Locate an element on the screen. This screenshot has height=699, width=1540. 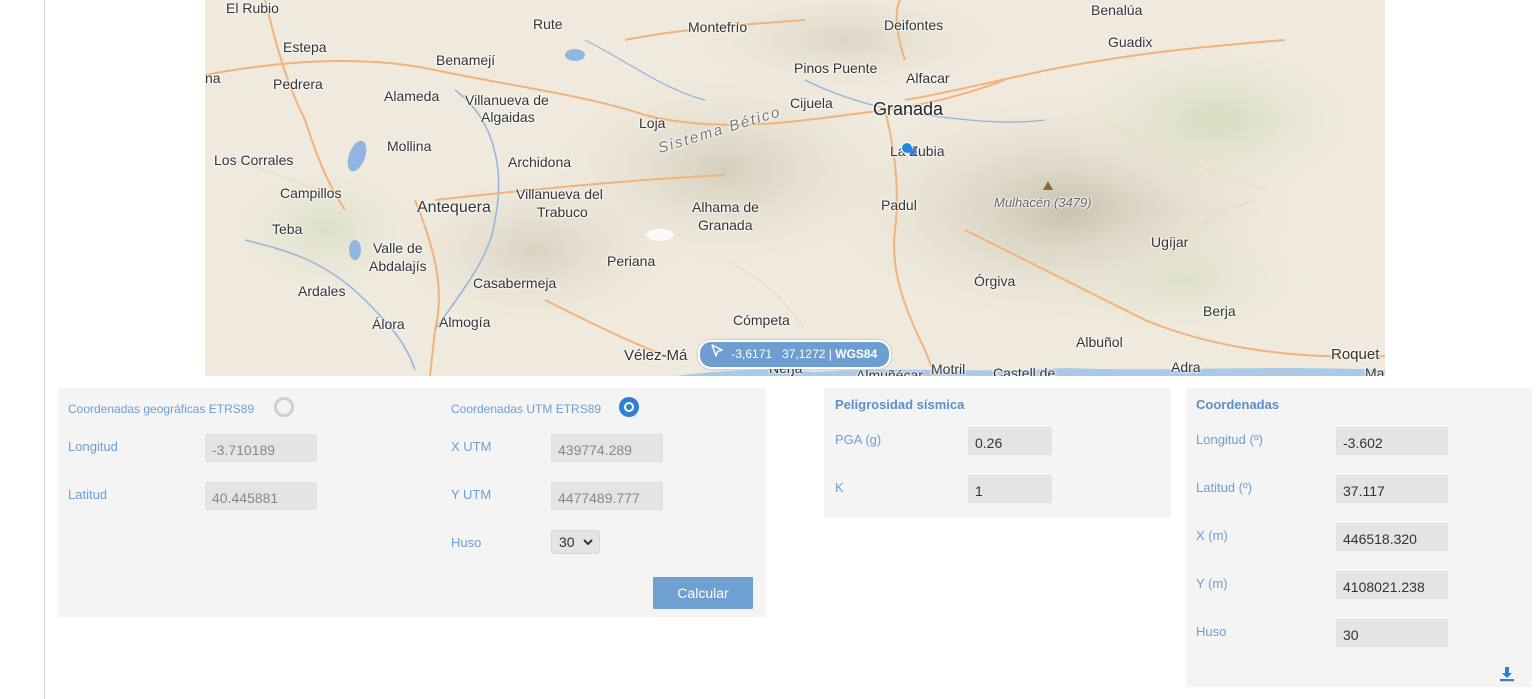
map-label: Guadix is located at coordinates (1130, 42).